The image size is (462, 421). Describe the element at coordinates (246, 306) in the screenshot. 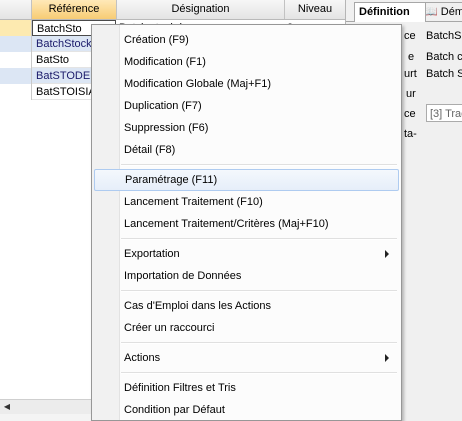

I see `menu-item-cas-emploi: Cas d'Emploi dans les Actions` at that location.